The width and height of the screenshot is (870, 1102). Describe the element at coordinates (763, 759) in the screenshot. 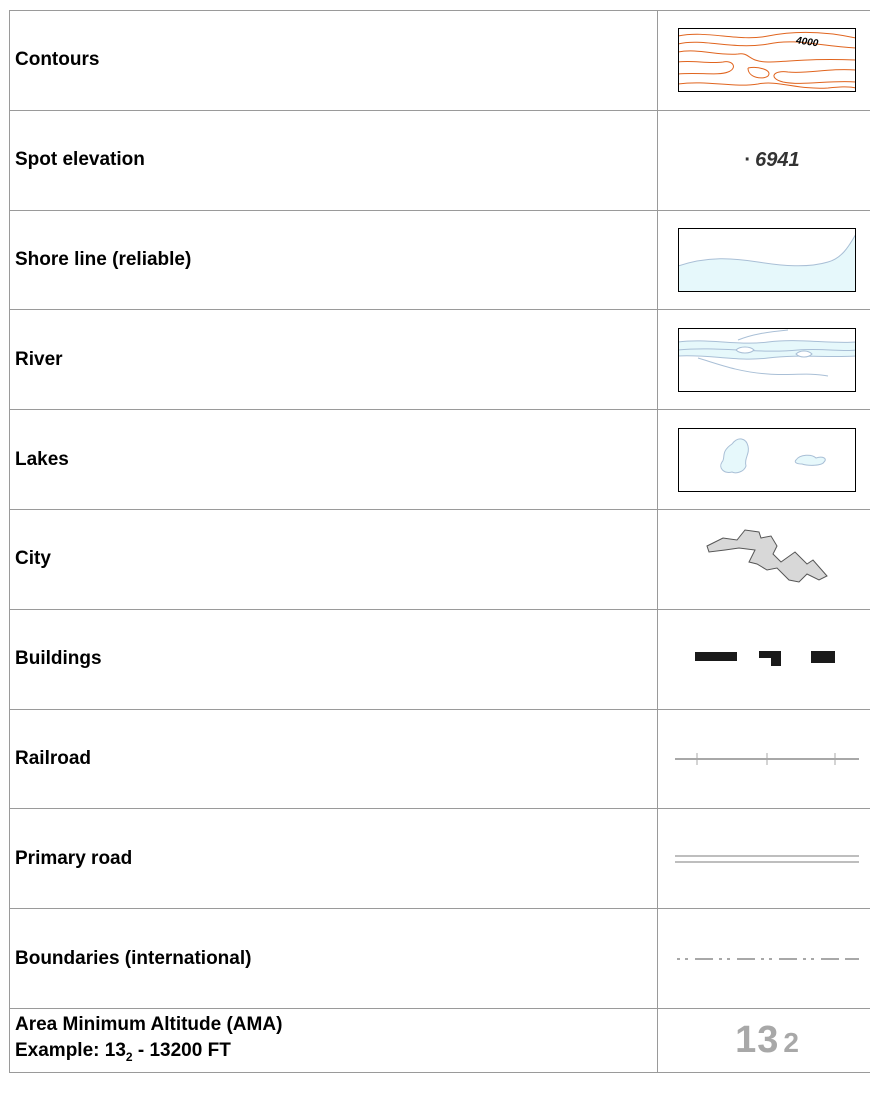

I see `railroad-symbol` at that location.